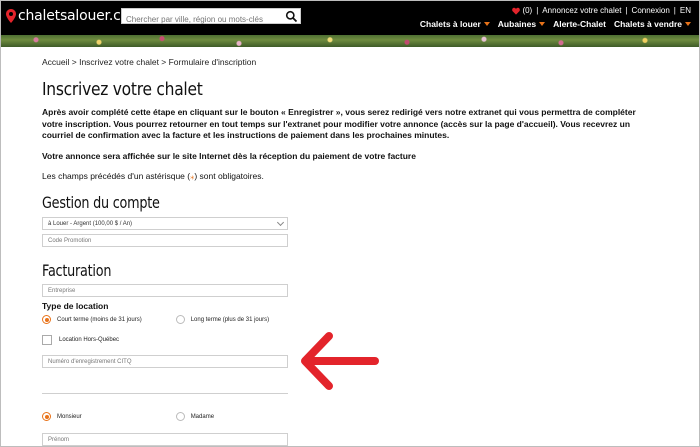 Image resolution: width=700 pixels, height=447 pixels. What do you see at coordinates (202, 19) in the screenshot?
I see `search-input` at bounding box center [202, 19].